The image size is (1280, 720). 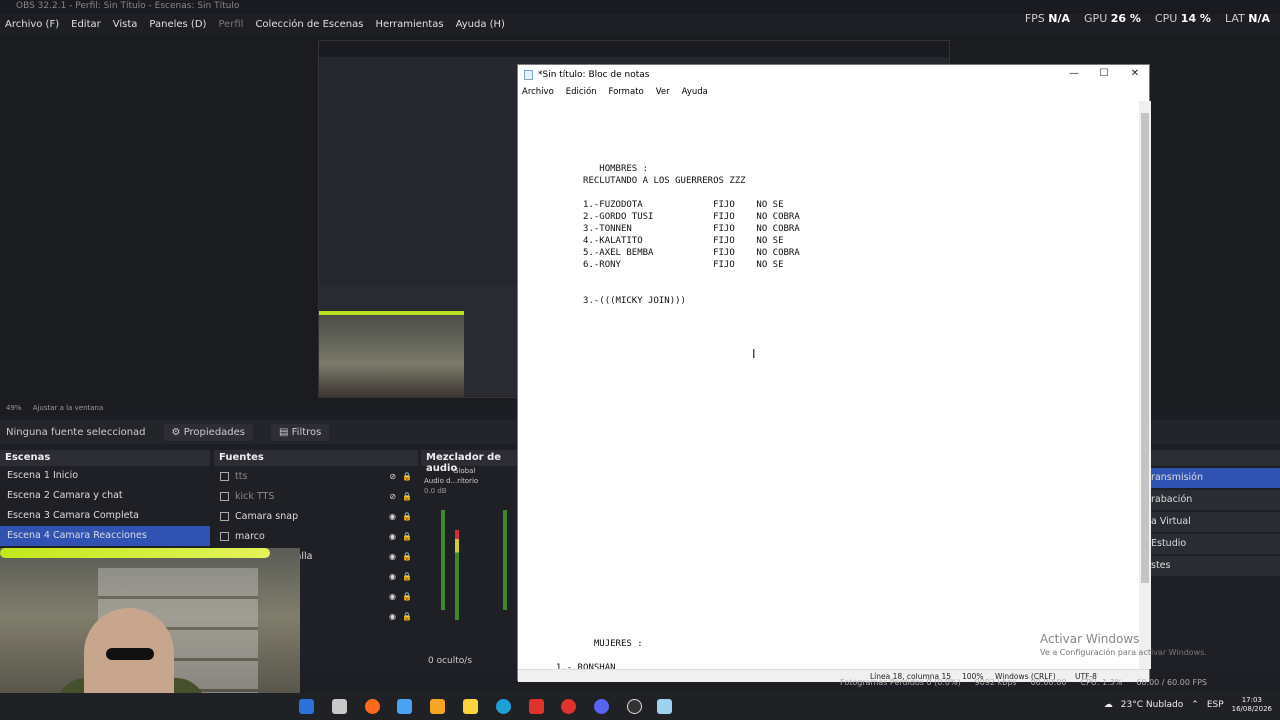 What do you see at coordinates (1135, 73) in the screenshot?
I see `close-icon: ✕` at bounding box center [1135, 73].